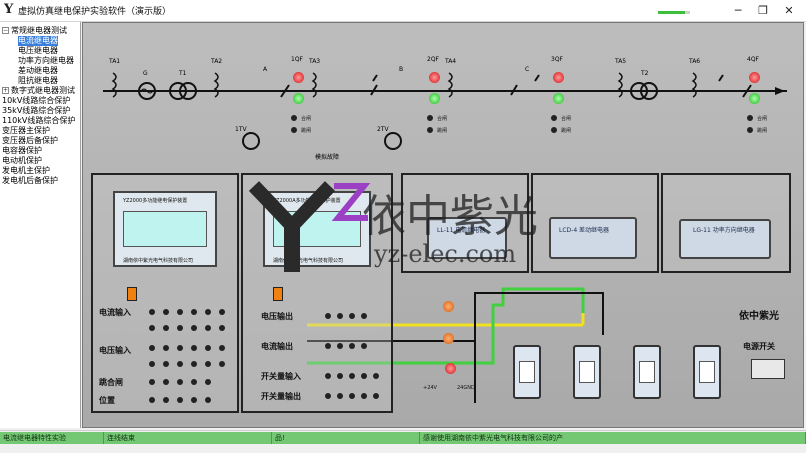 The width and height of the screenshot is (806, 453). What do you see at coordinates (26, 131) in the screenshot?
I see `tree-item: 变压器主保护` at bounding box center [26, 131].